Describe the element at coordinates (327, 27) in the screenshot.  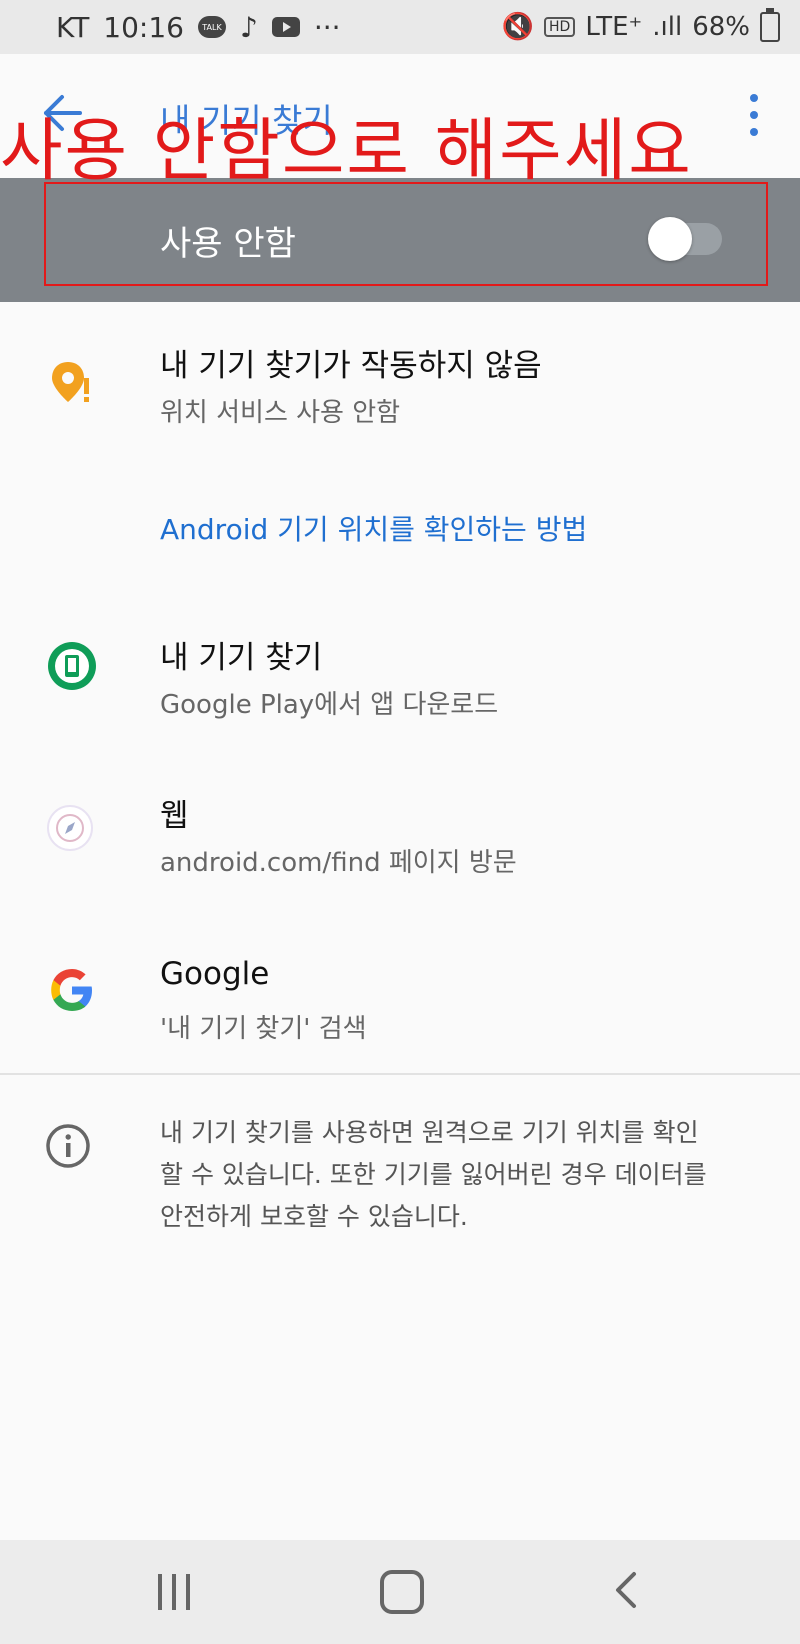
I see `more-notifications-icon: ···` at that location.